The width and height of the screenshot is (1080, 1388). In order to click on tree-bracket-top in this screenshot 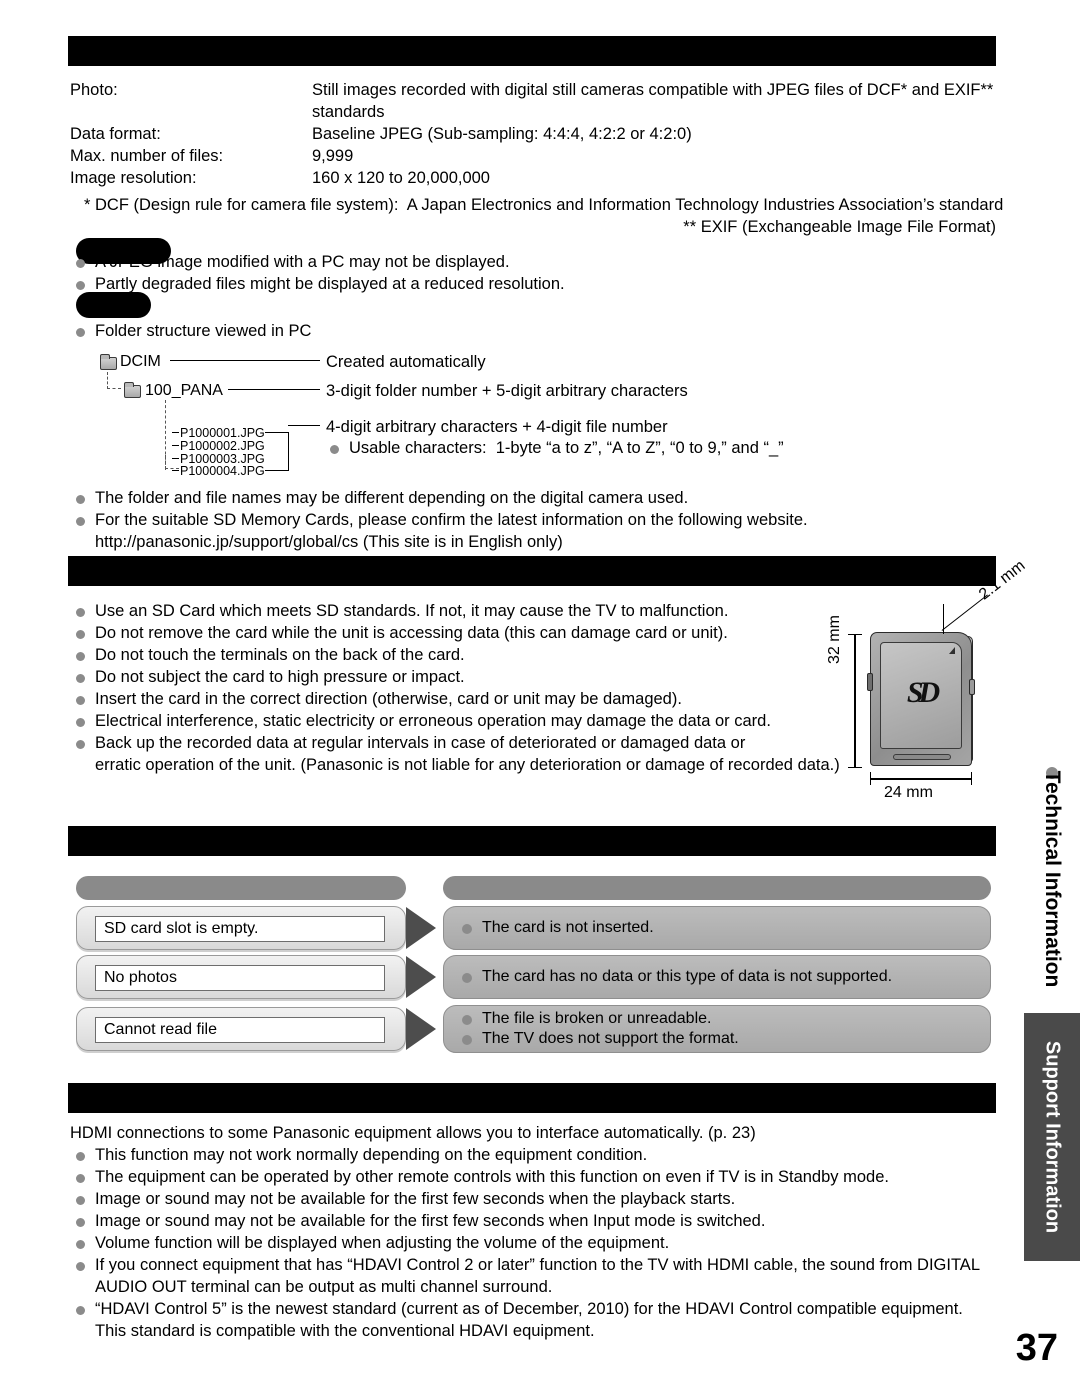, I will do `click(277, 432)`.